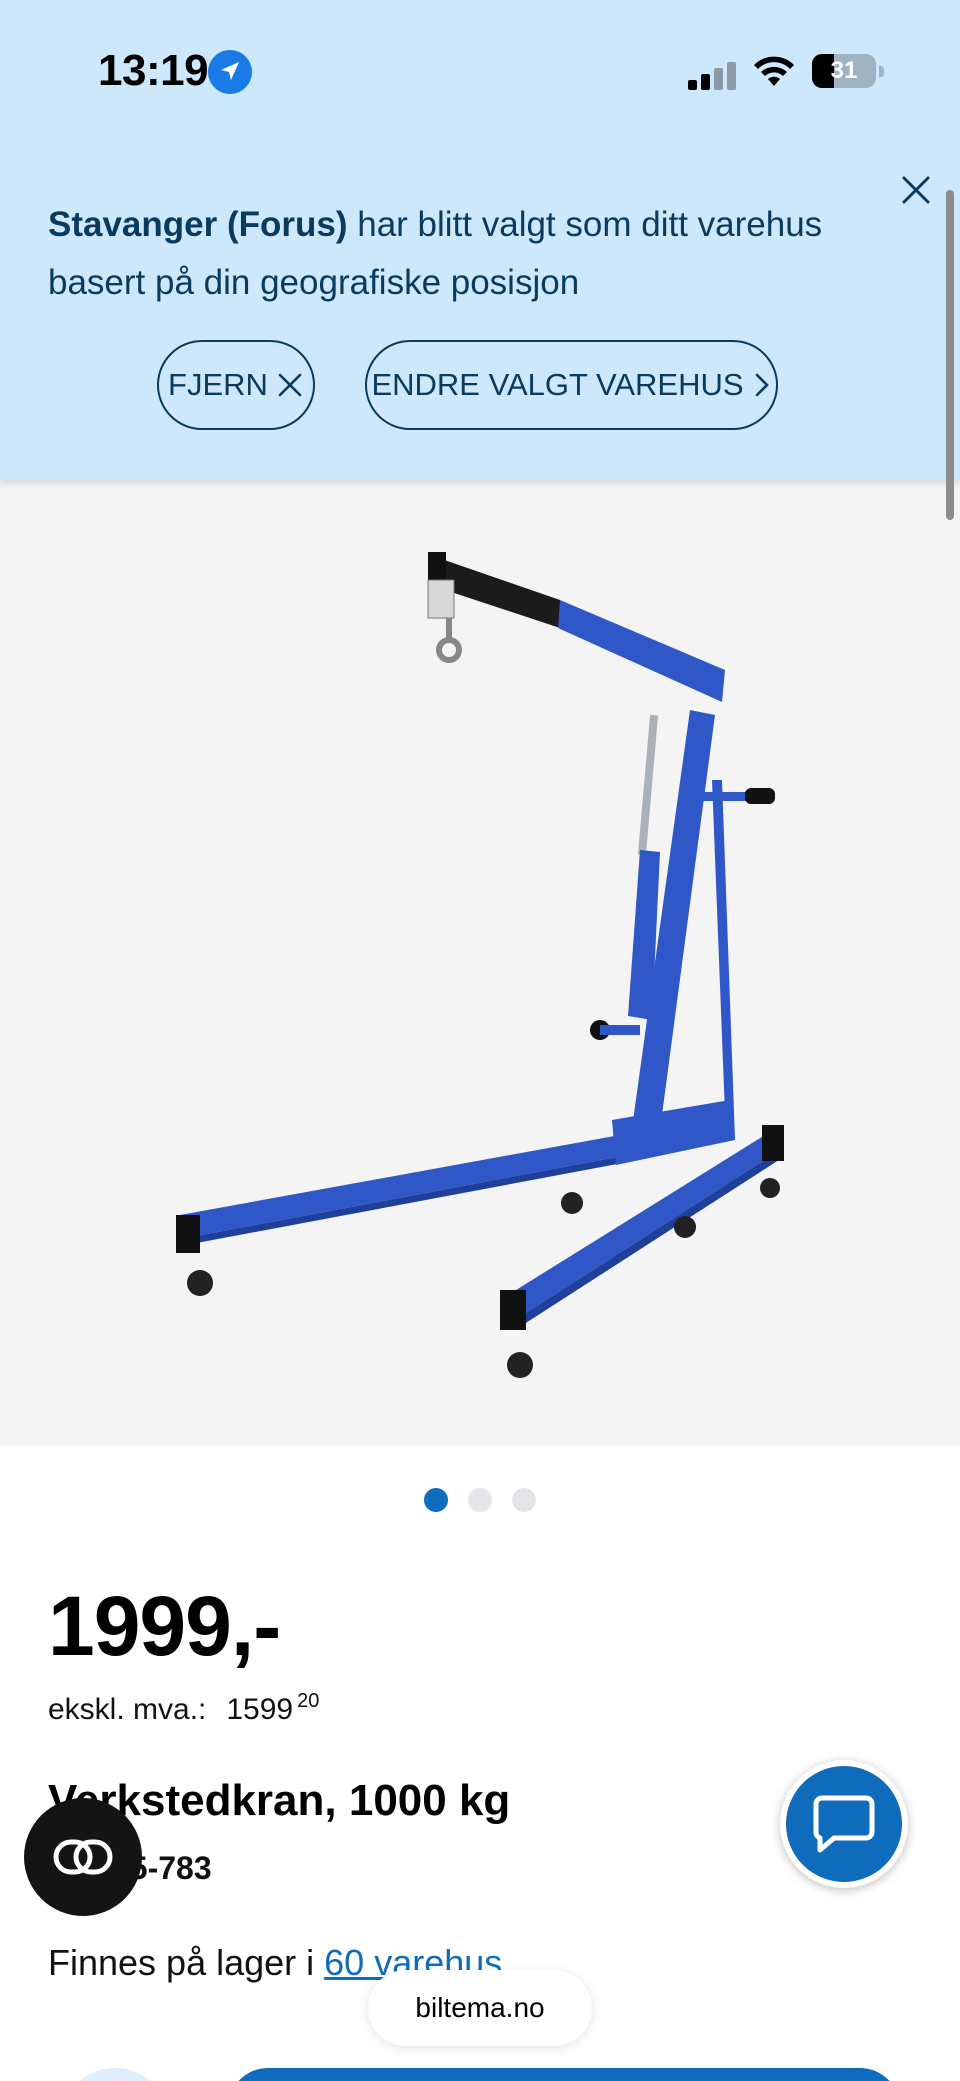  I want to click on location-arrow-icon, so click(230, 72).